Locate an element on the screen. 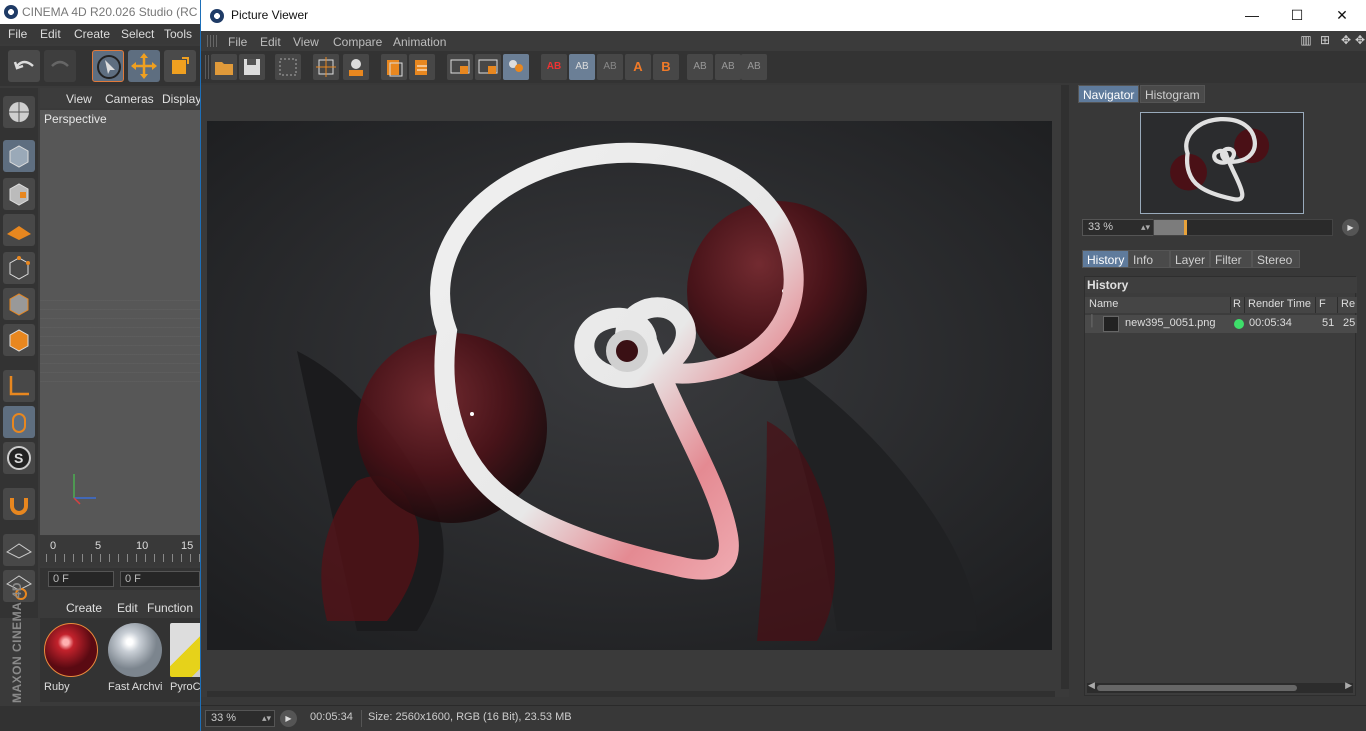 Image resolution: width=1366 pixels, height=731 pixels. remove-image-button is located at coordinates (394, 67).